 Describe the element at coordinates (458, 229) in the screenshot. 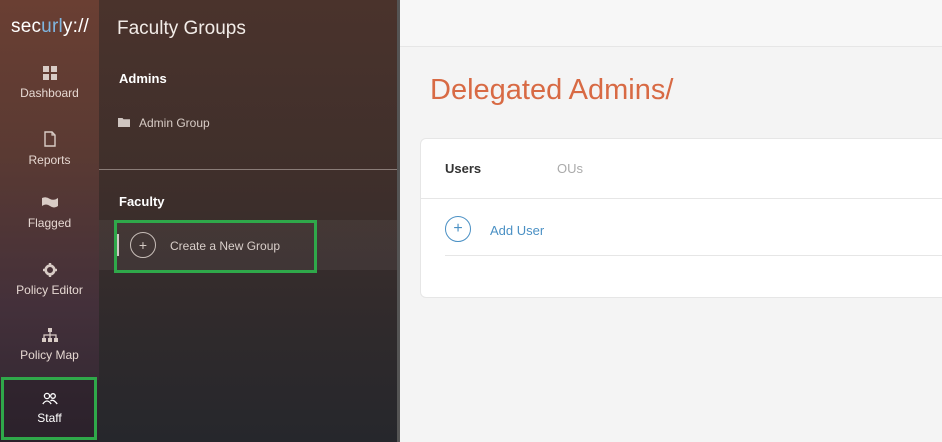

I see `add-user-plus-icon: +` at that location.